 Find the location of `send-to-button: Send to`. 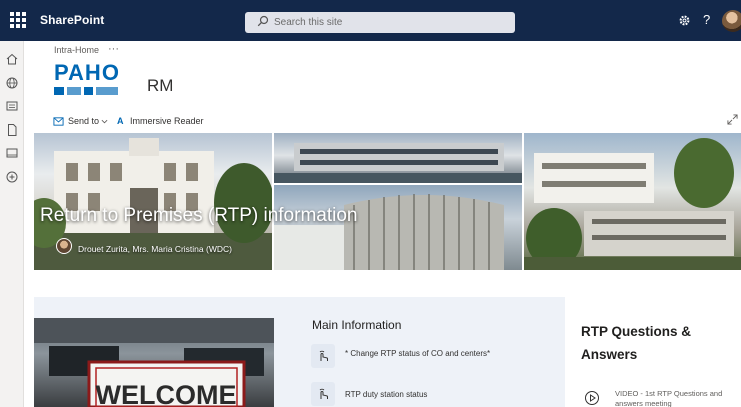

send-to-button: Send to is located at coordinates (83, 121).